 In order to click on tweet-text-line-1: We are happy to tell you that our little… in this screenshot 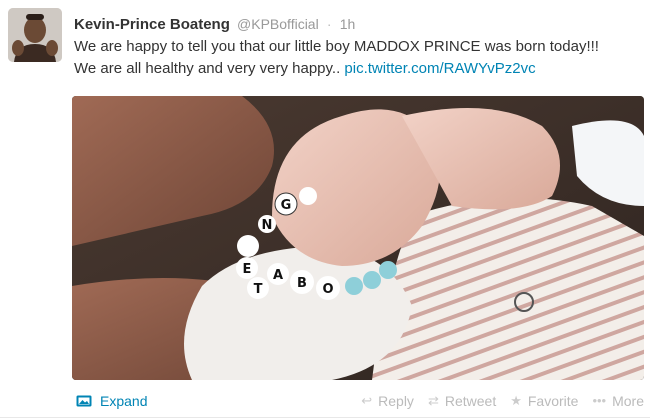, I will do `click(336, 46)`.